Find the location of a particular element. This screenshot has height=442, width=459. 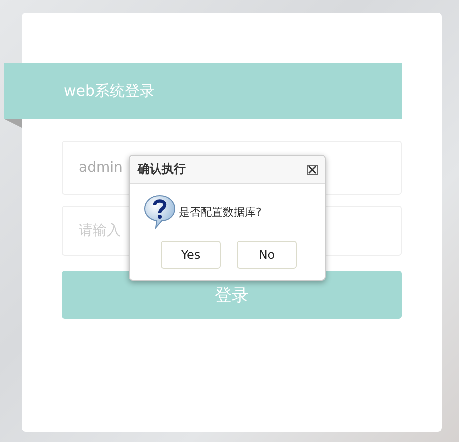

close-icon is located at coordinates (312, 169).